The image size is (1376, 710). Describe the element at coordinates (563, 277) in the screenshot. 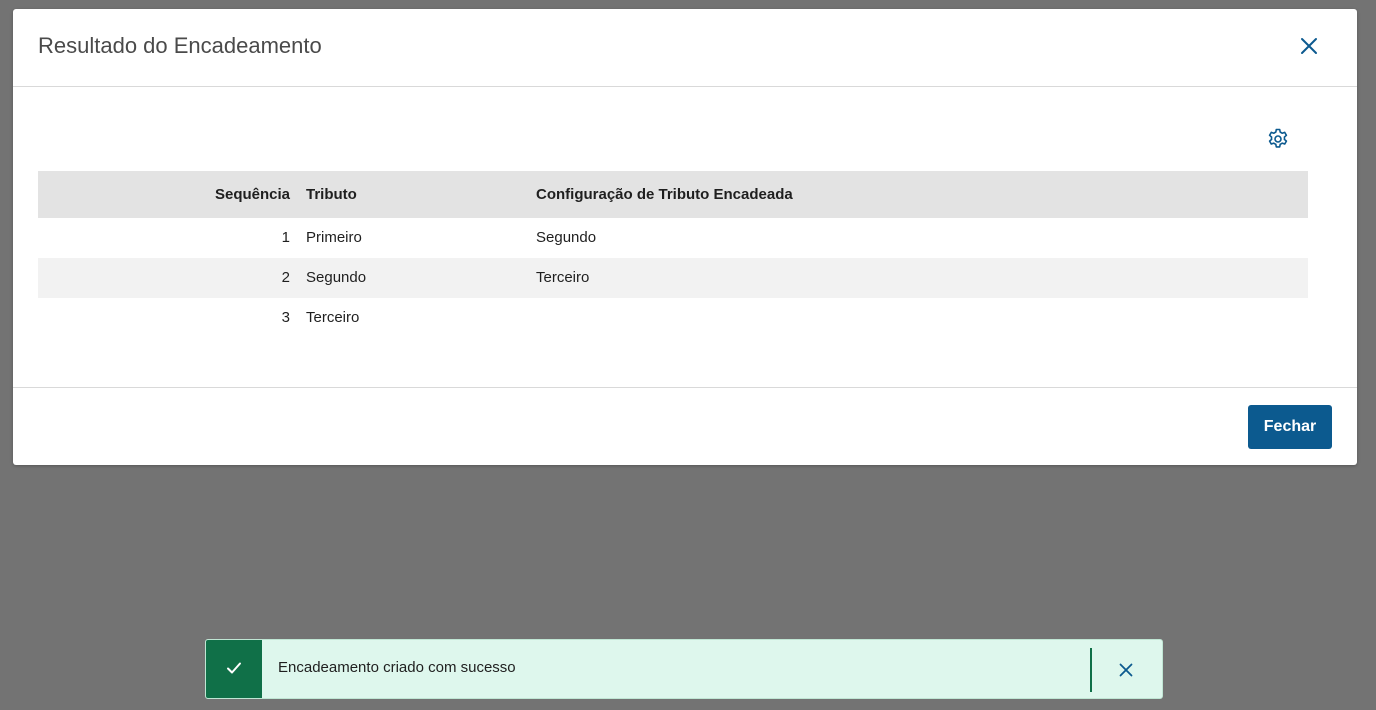

I see `cell-config: Terceiro` at that location.